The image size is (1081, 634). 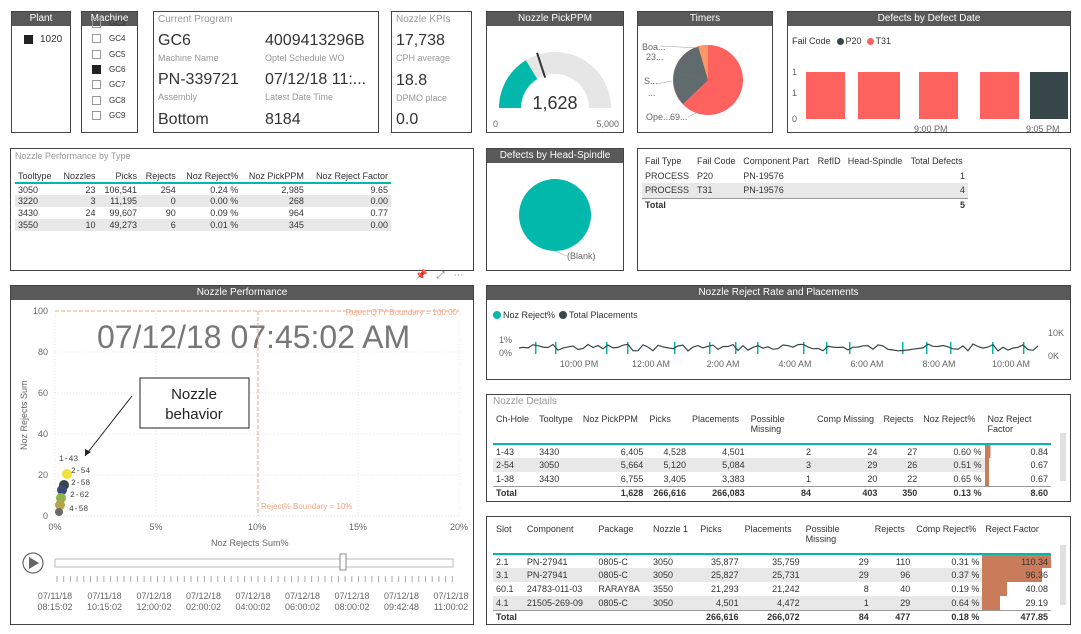 What do you see at coordinates (965, 617) in the screenshot?
I see `total-cell: 0.18 %` at bounding box center [965, 617].